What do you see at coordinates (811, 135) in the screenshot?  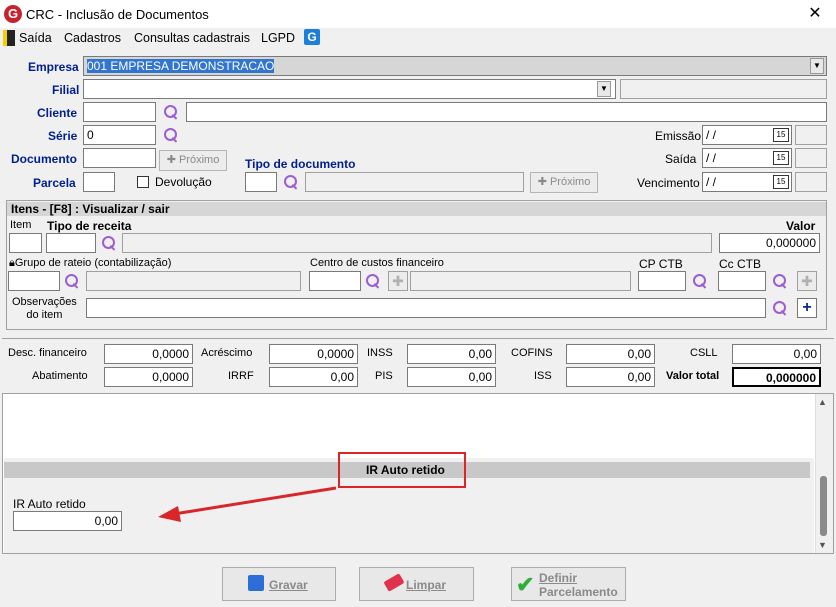 I see `emissao-extra` at bounding box center [811, 135].